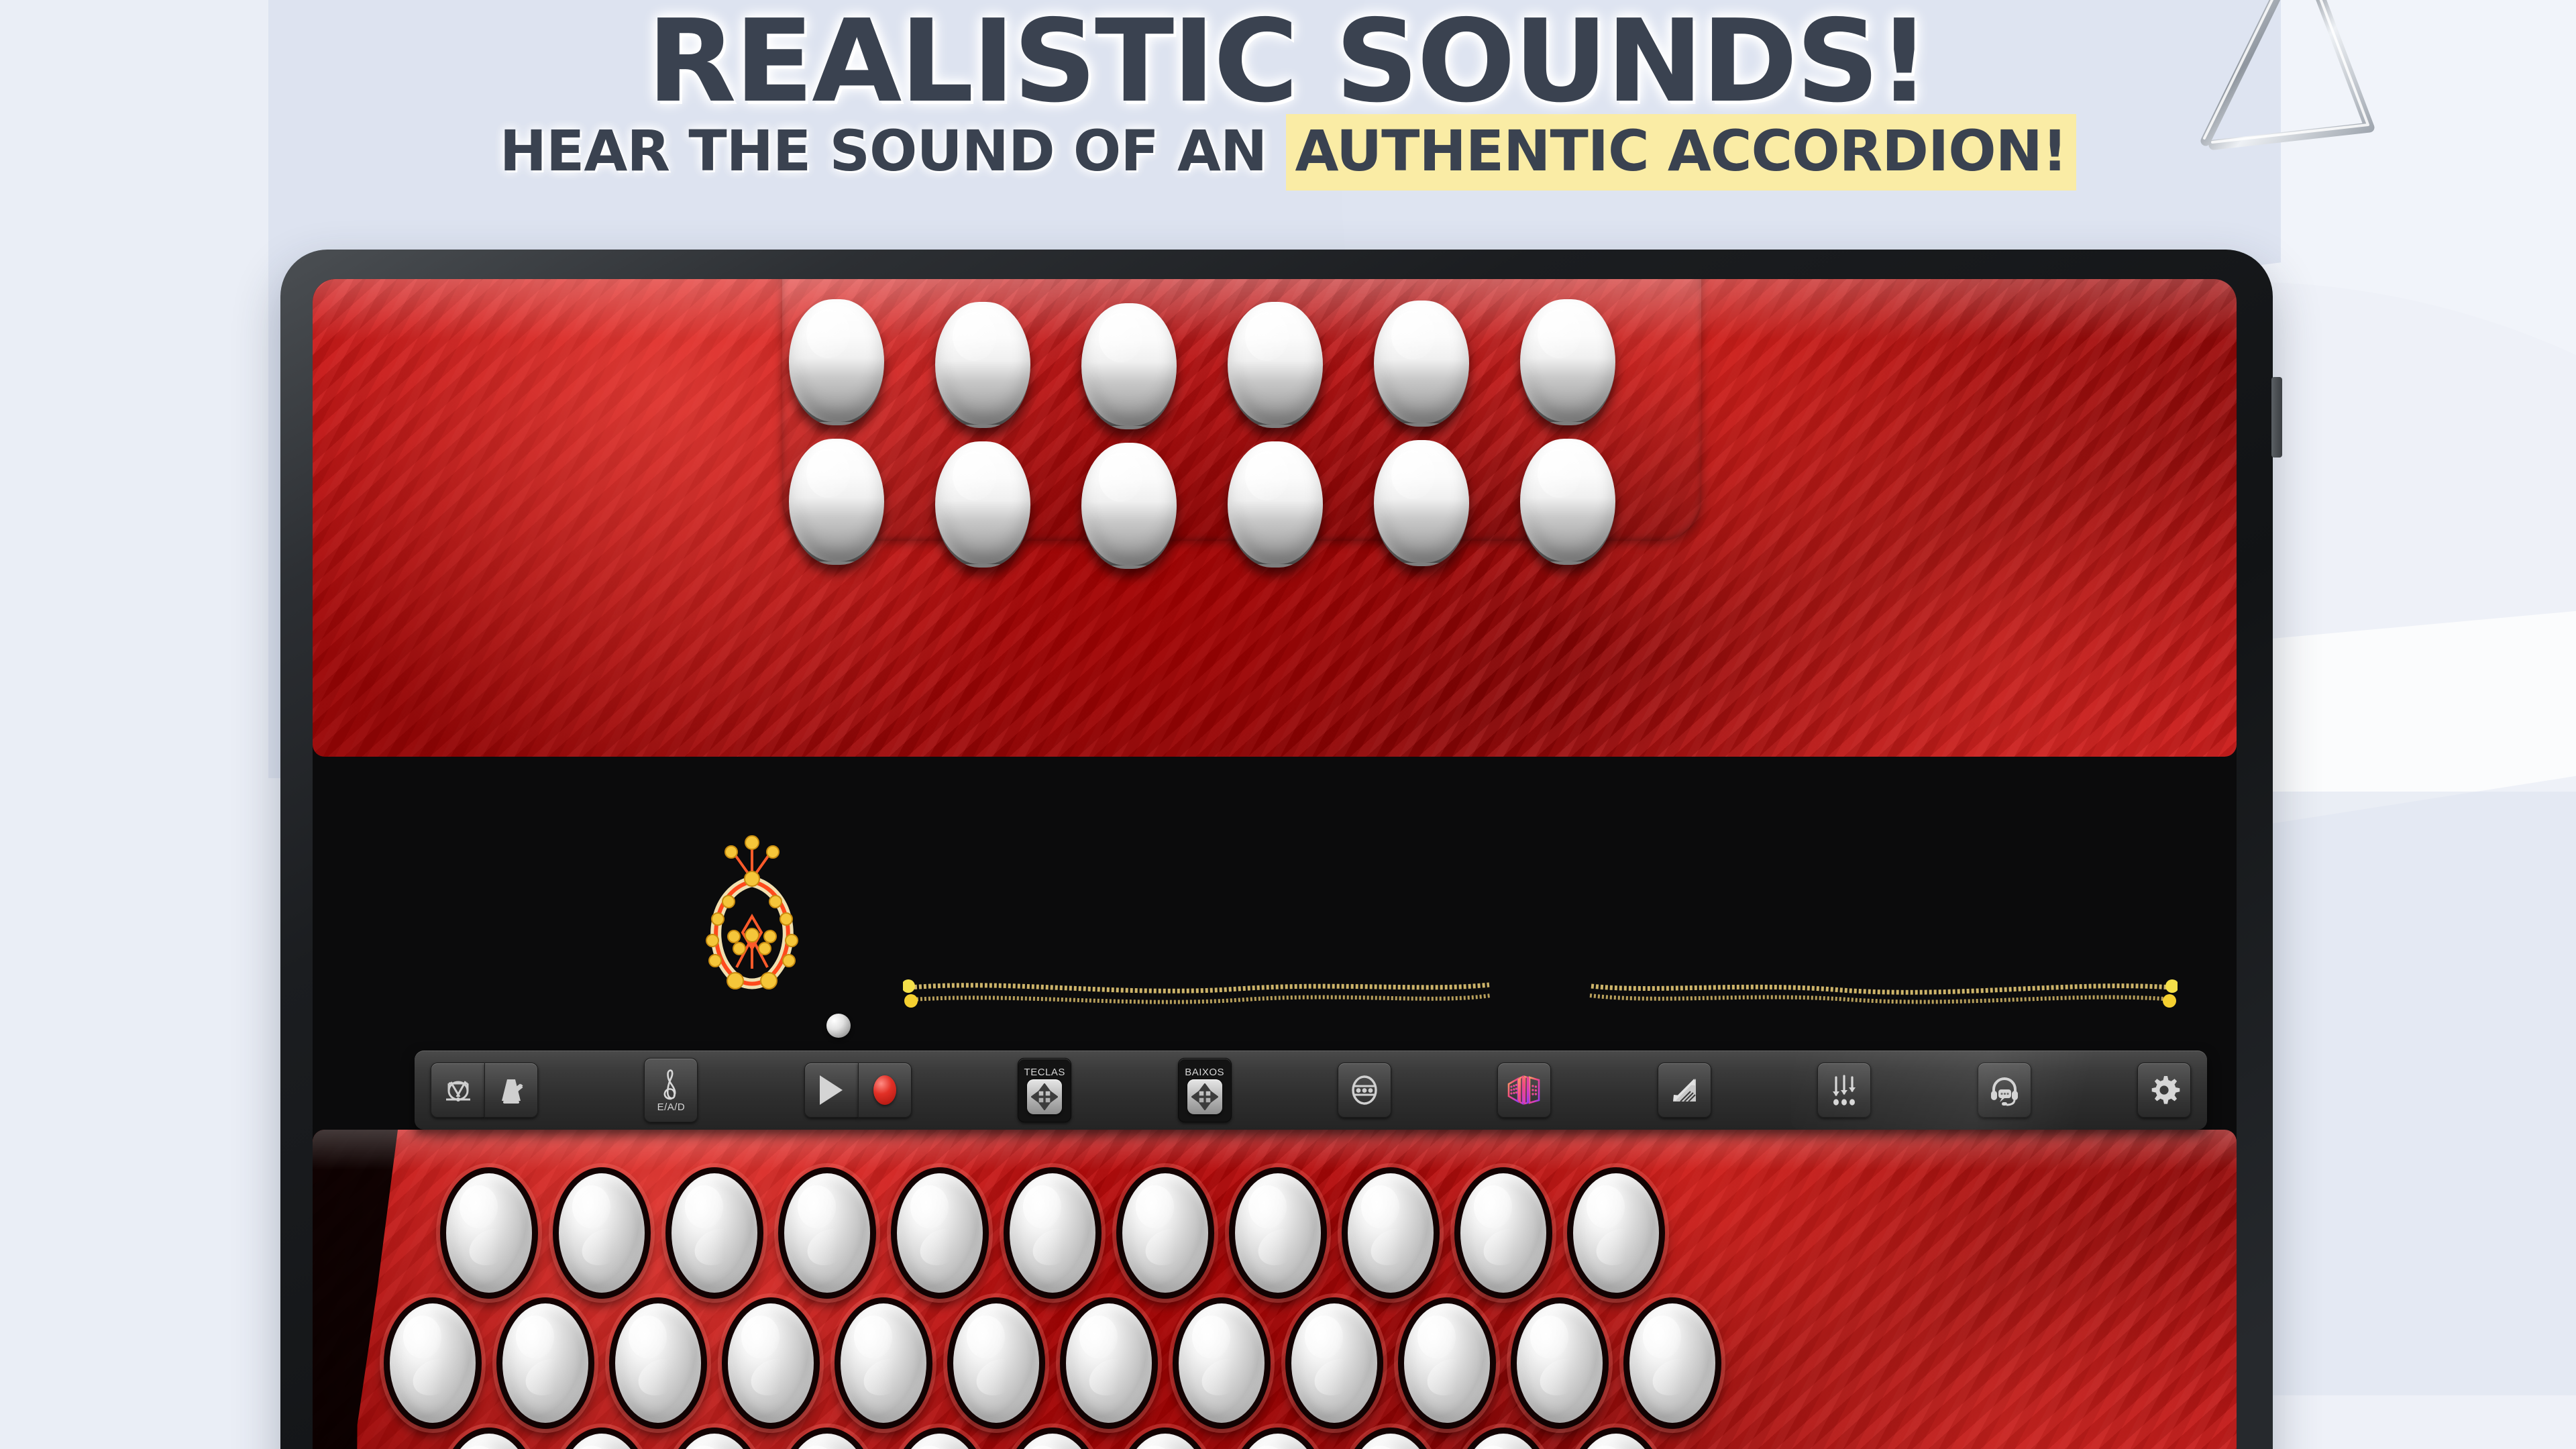  What do you see at coordinates (1242, 434) in the screenshot?
I see `bass-button-grid` at bounding box center [1242, 434].